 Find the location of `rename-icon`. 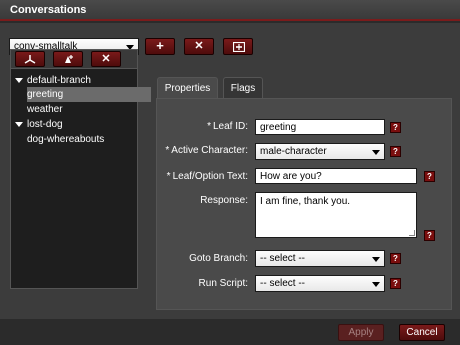

rename-icon is located at coordinates (239, 47).